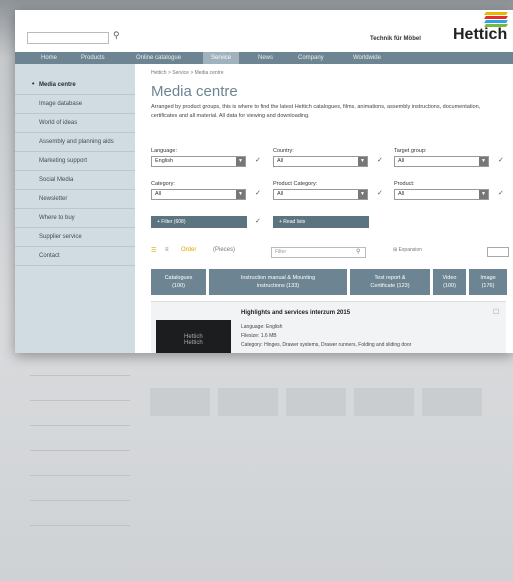 The image size is (513, 581). I want to click on thumbnail-logo: Hettich Hettich, so click(193, 340).